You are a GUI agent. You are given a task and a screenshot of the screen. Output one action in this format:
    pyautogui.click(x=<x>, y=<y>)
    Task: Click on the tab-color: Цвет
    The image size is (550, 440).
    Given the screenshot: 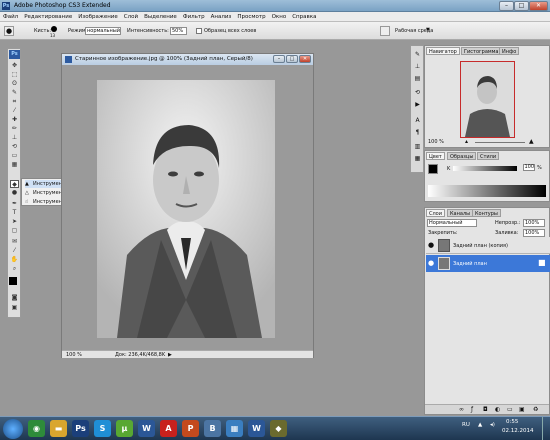 What is the action you would take?
    pyautogui.click(x=435, y=156)
    